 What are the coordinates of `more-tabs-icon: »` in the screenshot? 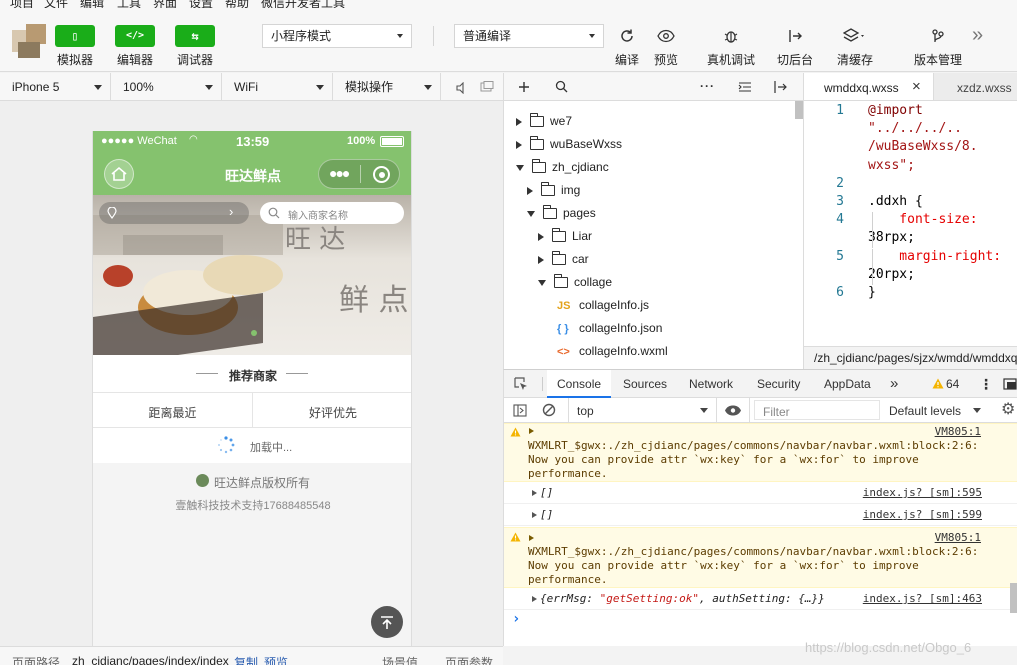 It's located at (894, 384).